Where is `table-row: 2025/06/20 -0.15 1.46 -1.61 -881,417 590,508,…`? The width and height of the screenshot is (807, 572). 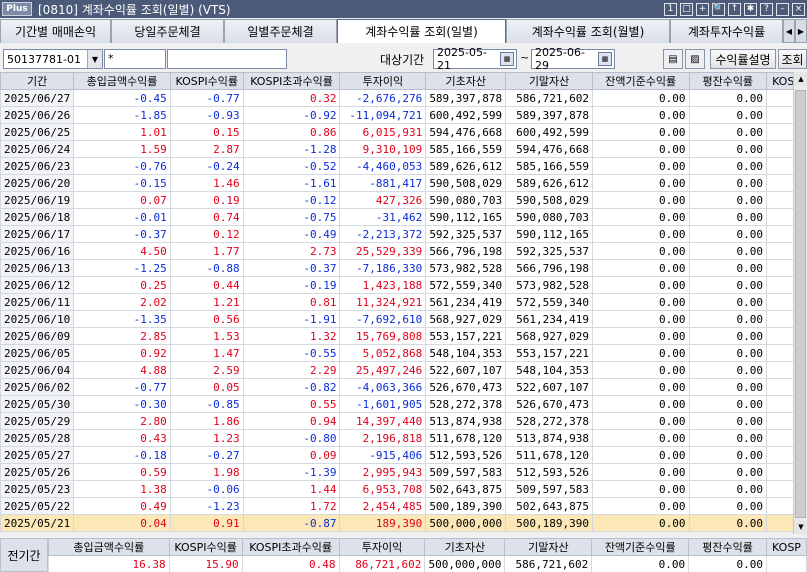 table-row: 2025/06/20 -0.15 1.46 -1.61 -881,417 590,508,… is located at coordinates (403, 183).